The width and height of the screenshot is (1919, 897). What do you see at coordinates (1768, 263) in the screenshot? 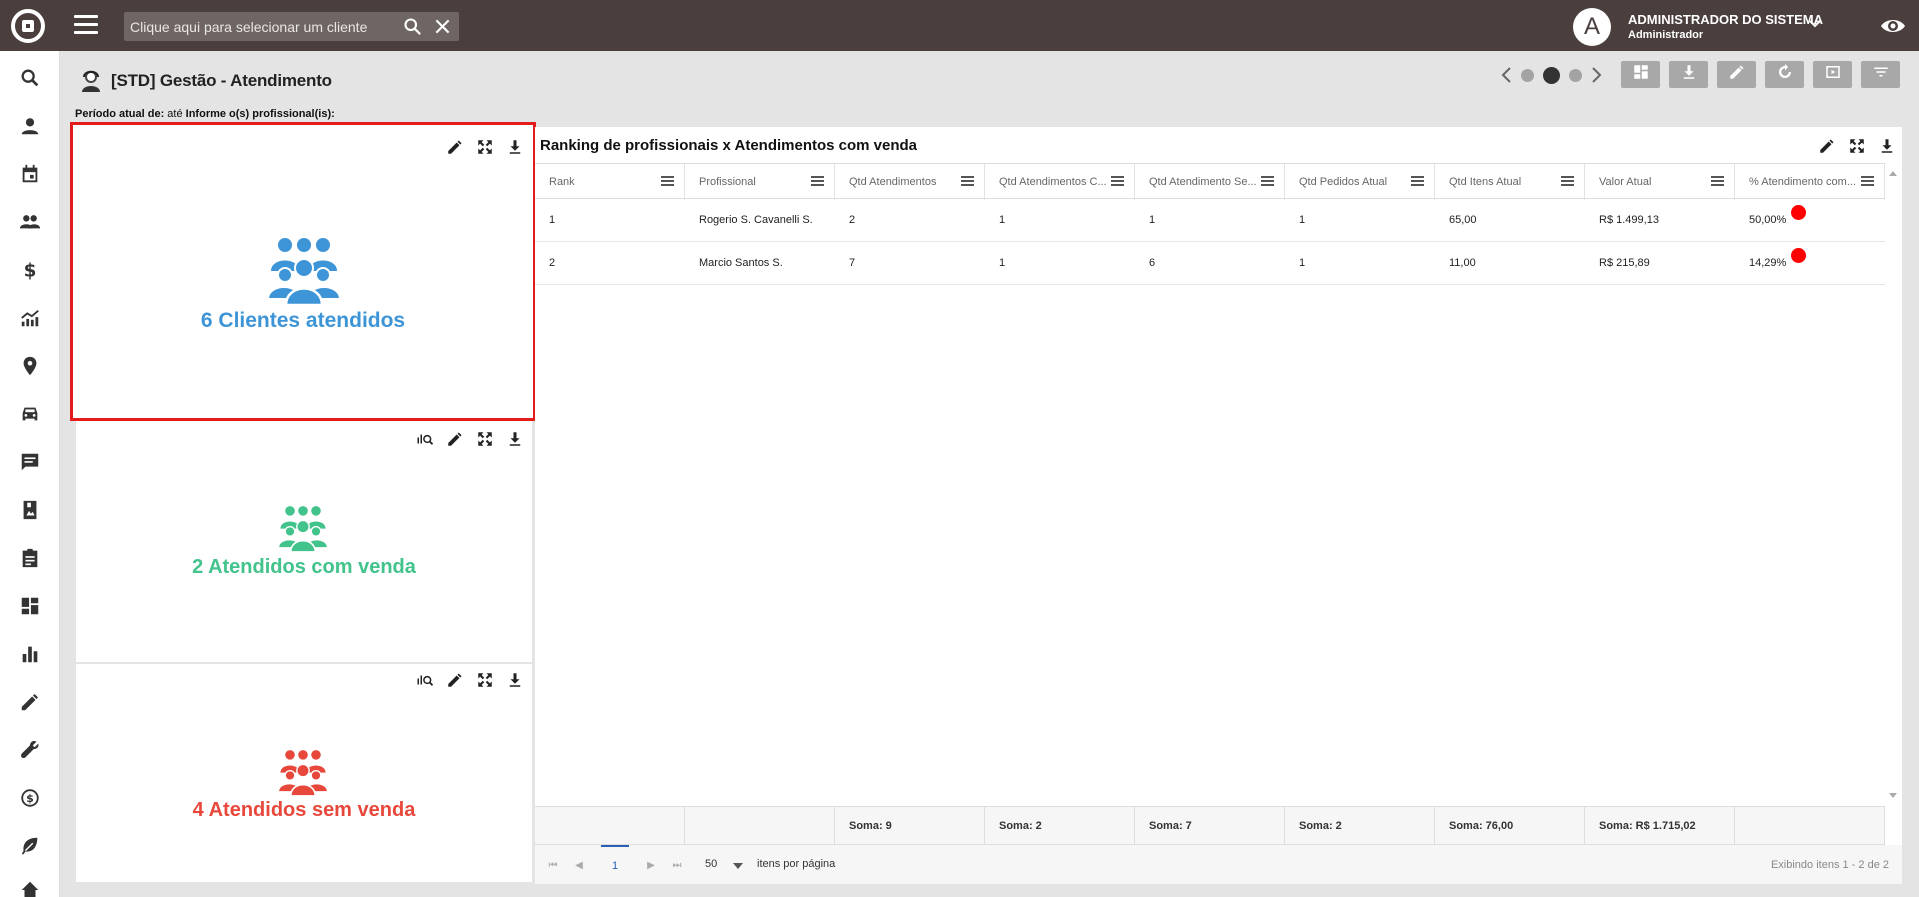
I see `percent-value: 14,29%` at bounding box center [1768, 263].